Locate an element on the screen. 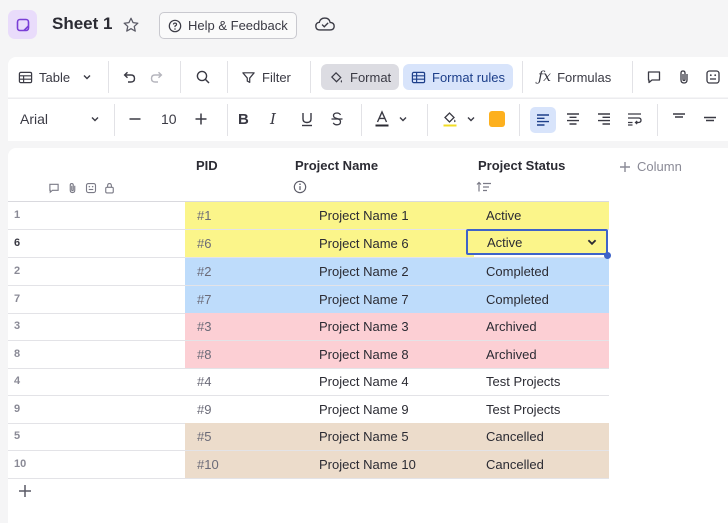 This screenshot has width=728, height=523. project-name-cell: Project Name 9 is located at coordinates (382, 409).